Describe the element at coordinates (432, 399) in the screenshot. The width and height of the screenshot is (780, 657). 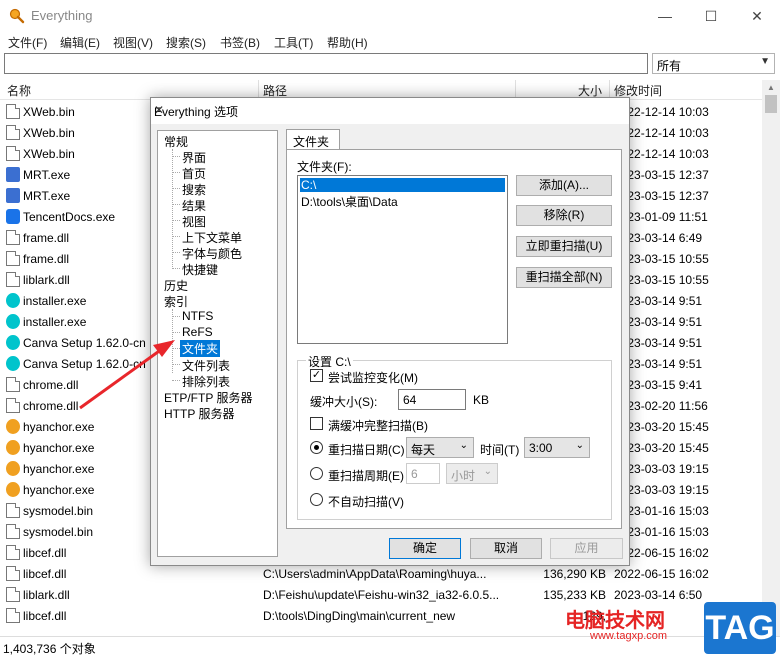
I see `buffer-size-input` at that location.